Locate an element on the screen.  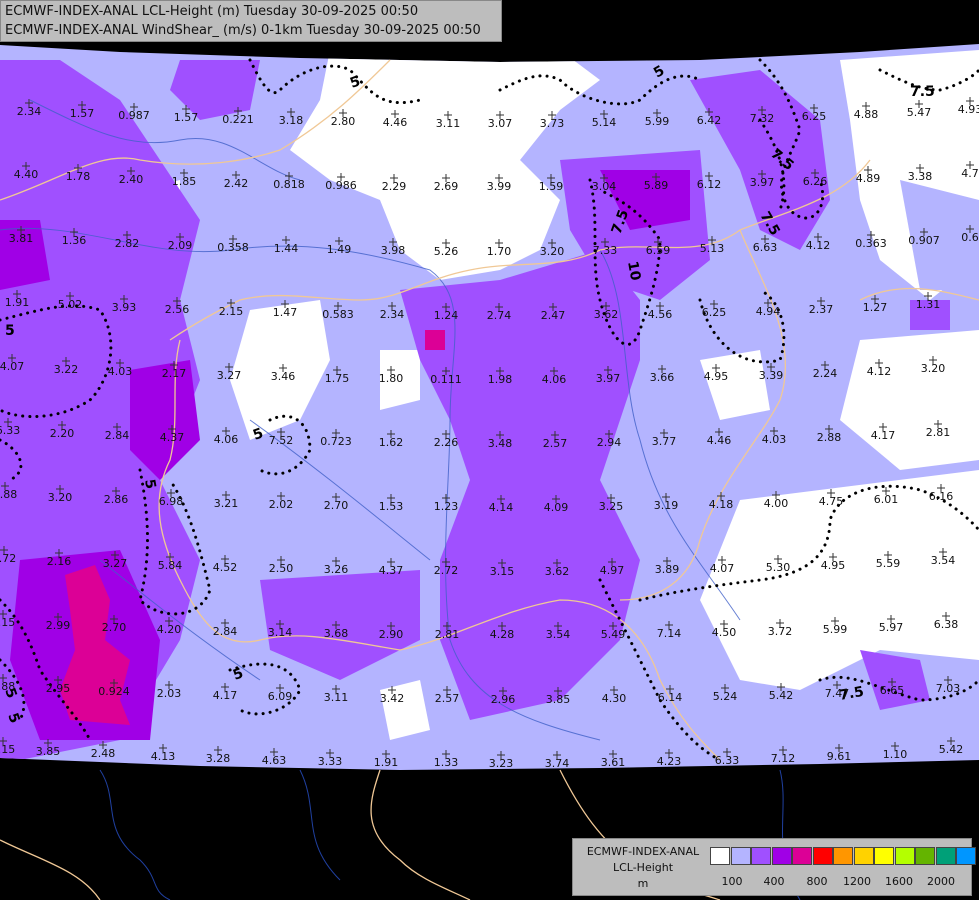
legend-tick: 800 is located at coordinates (817, 881).